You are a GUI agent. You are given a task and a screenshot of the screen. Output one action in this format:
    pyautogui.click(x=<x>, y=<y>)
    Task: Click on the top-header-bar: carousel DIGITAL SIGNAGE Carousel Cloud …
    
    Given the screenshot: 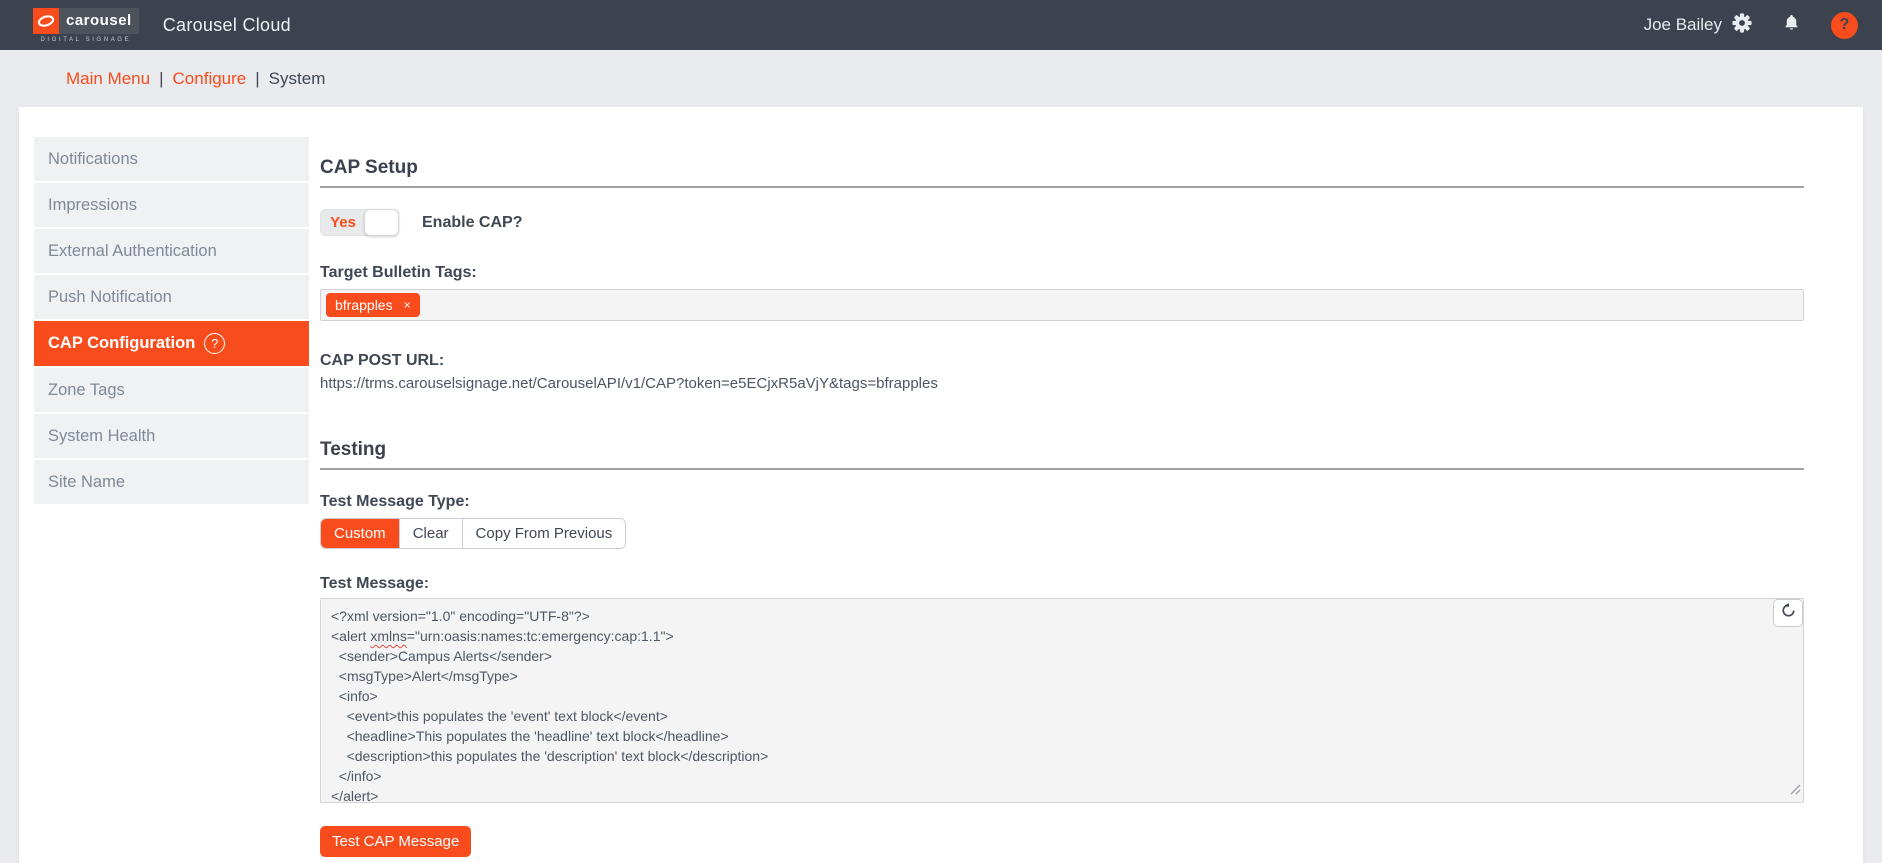 What is the action you would take?
    pyautogui.click(x=941, y=25)
    